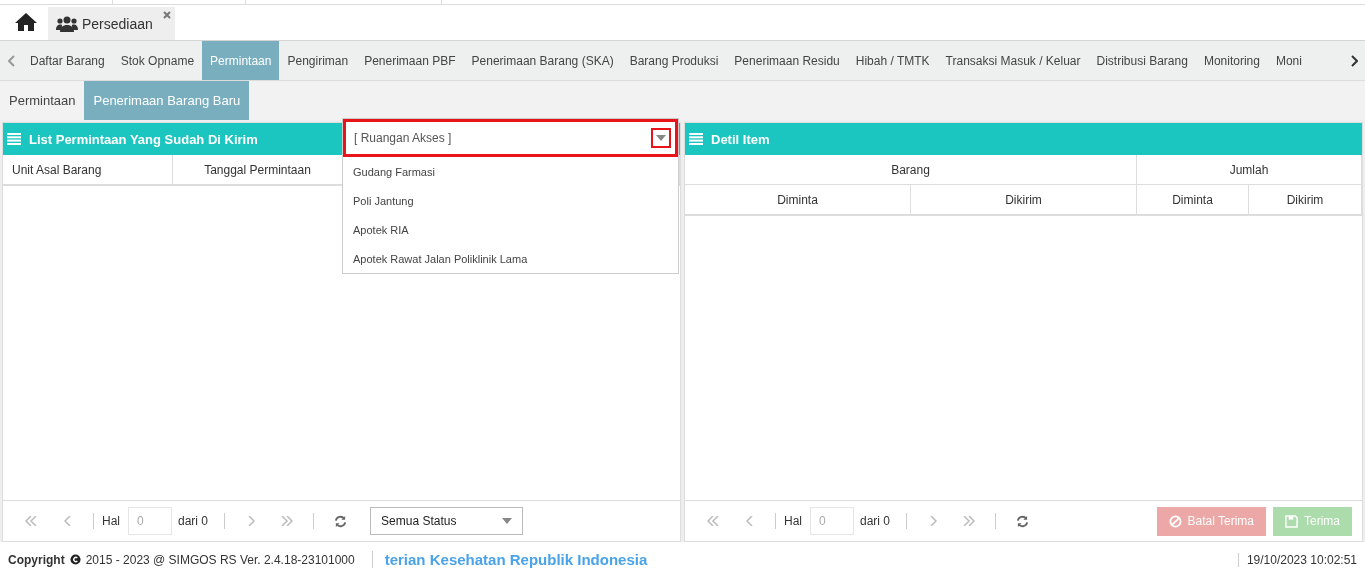 The height and width of the screenshot is (580, 1365). I want to click on nav-tab: Pengiriman, so click(318, 60).